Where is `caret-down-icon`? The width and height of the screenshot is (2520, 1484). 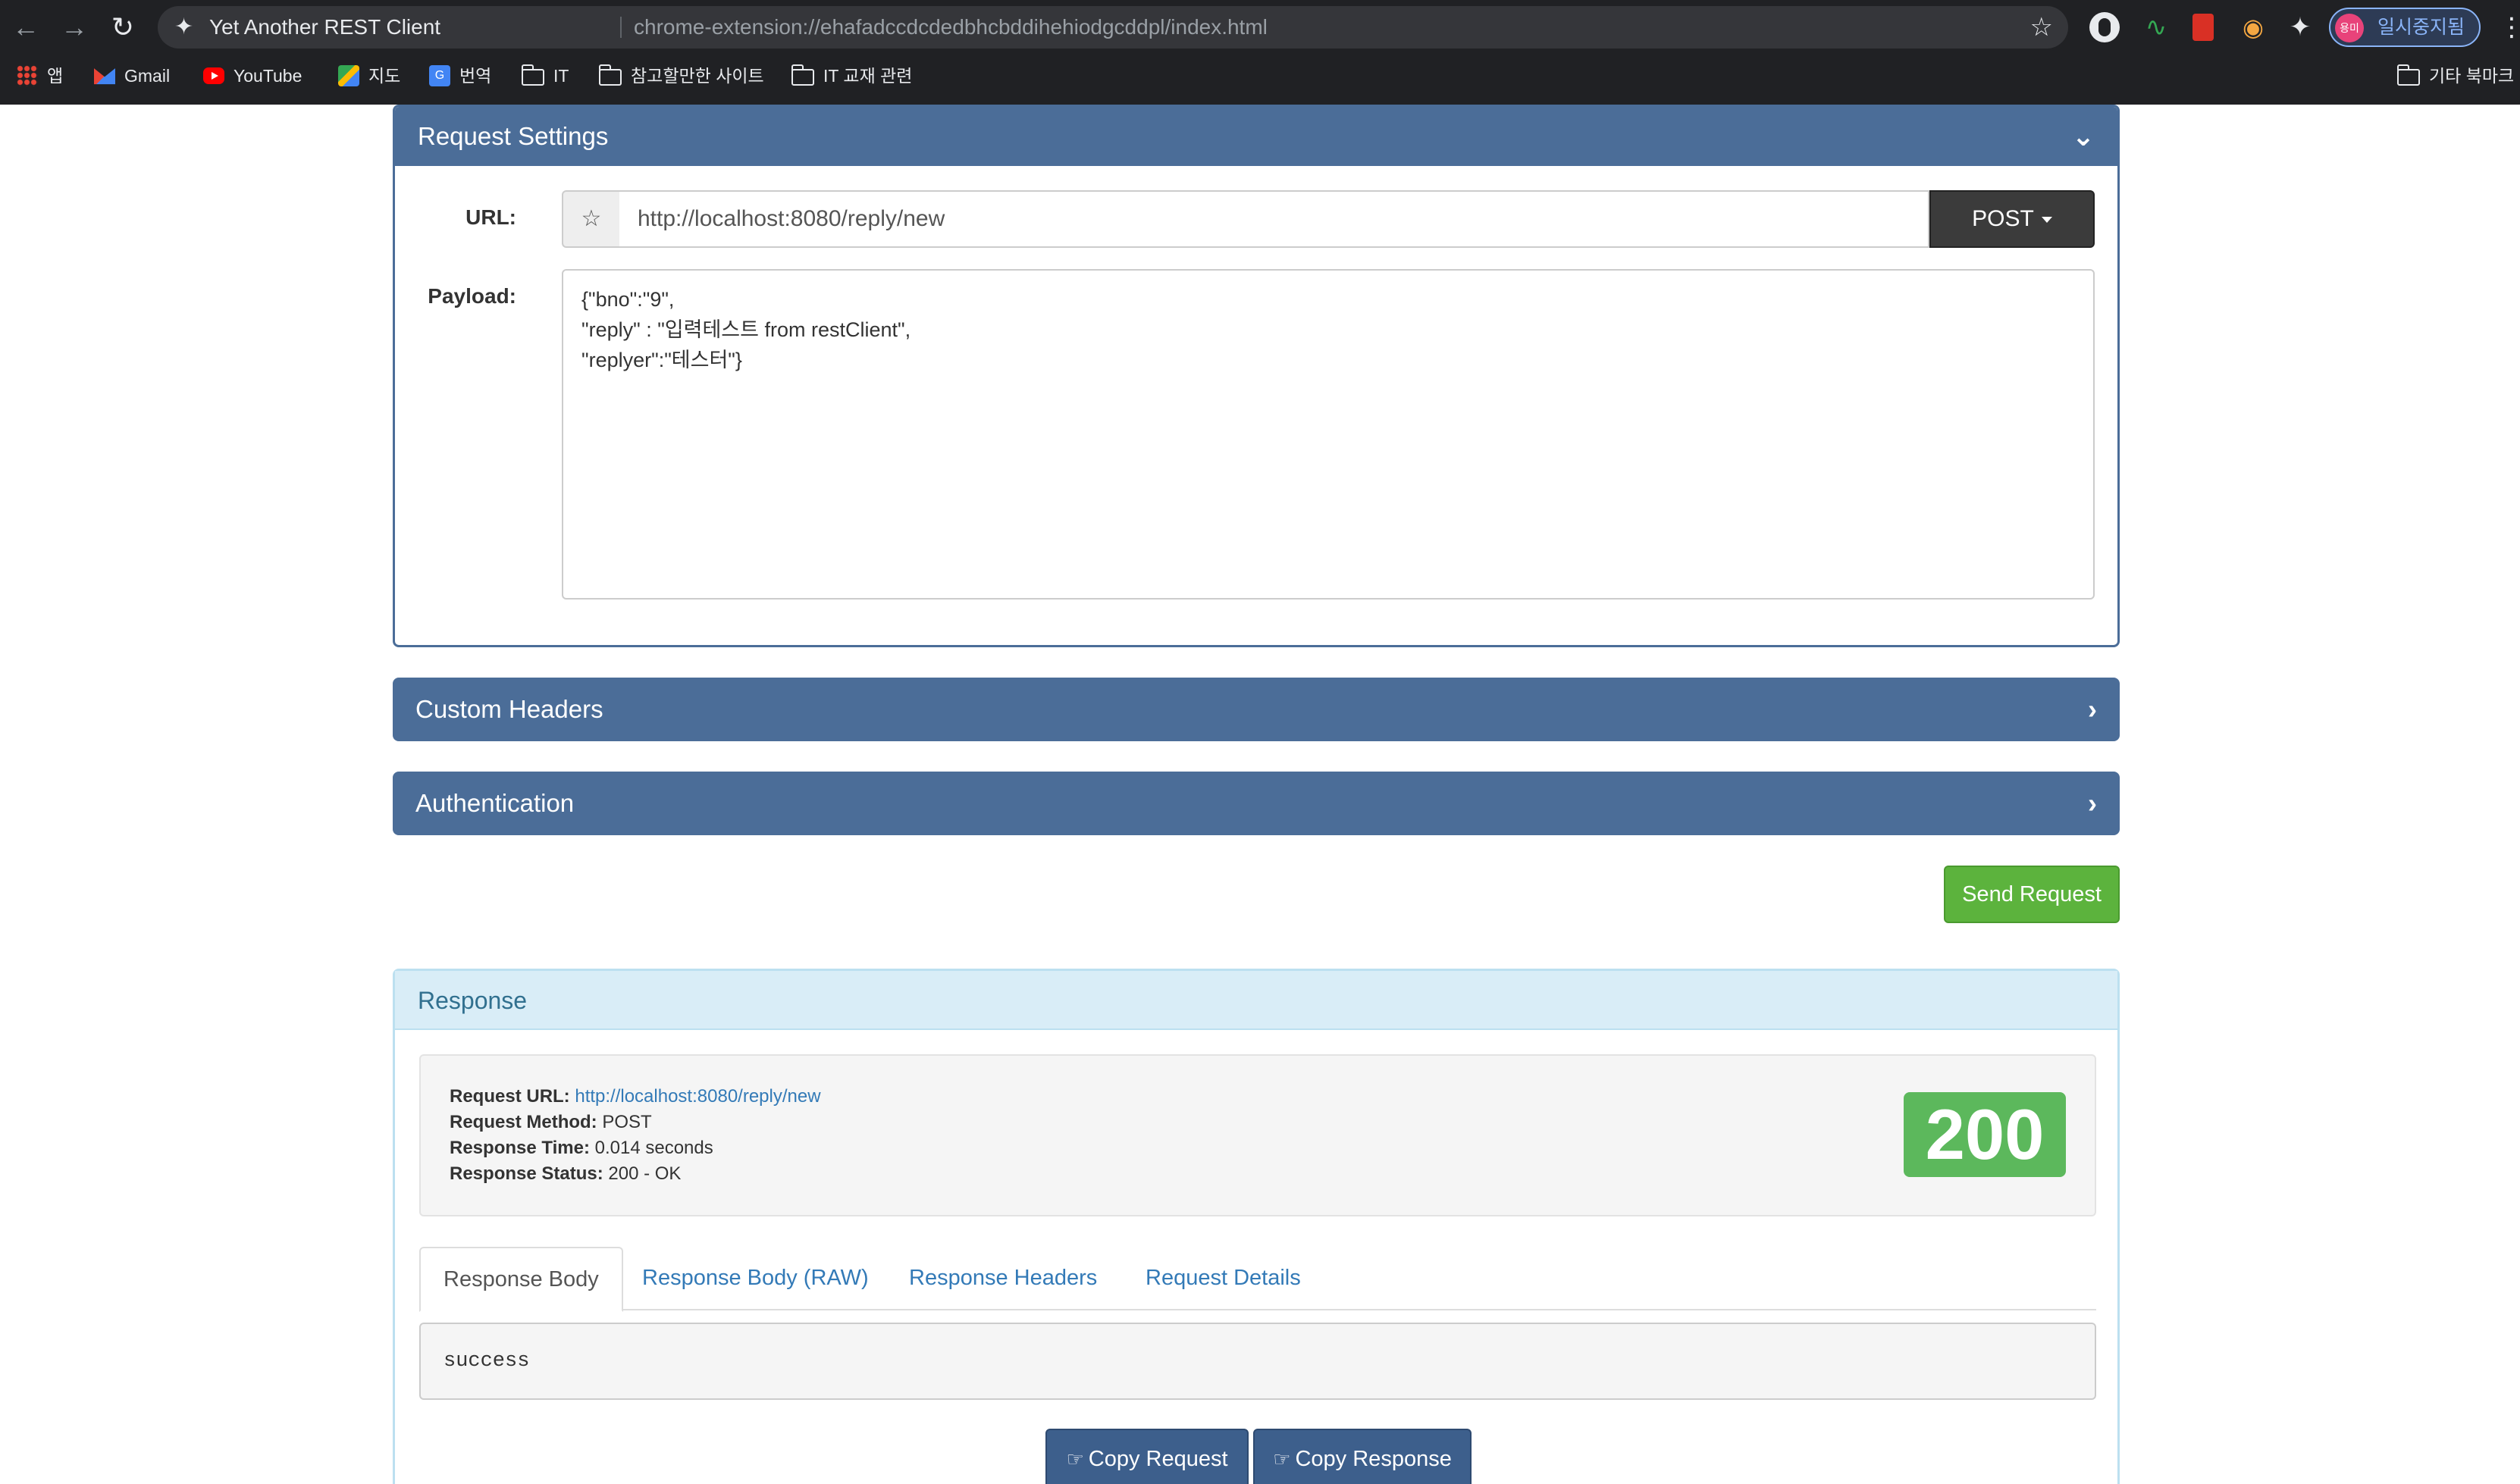
caret-down-icon is located at coordinates (2046, 220).